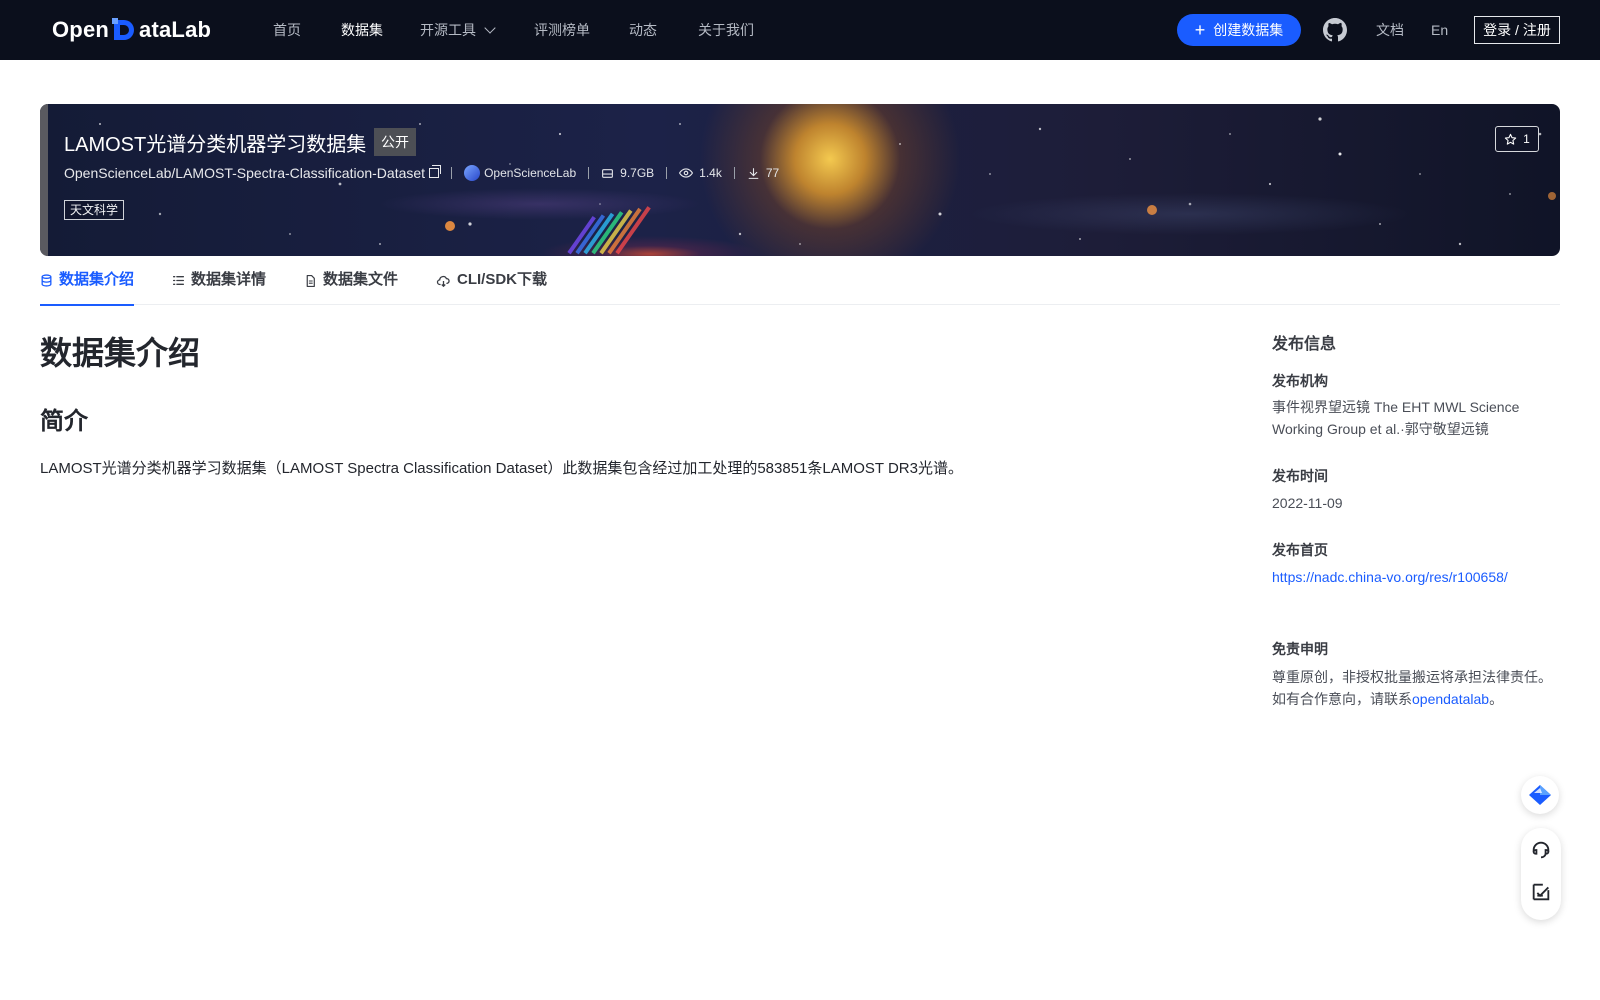 This screenshot has height=1000, width=1600. I want to click on publish-date-label: 发布时间, so click(1300, 476).